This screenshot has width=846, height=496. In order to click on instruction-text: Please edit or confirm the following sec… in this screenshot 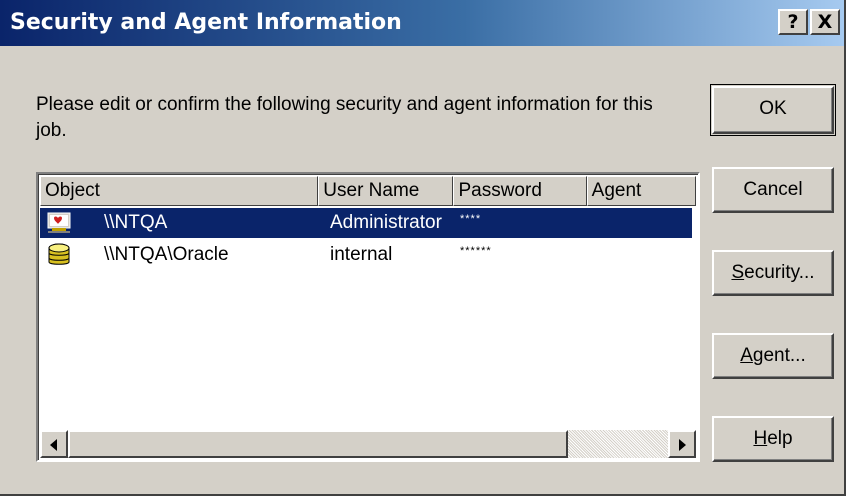, I will do `click(344, 117)`.